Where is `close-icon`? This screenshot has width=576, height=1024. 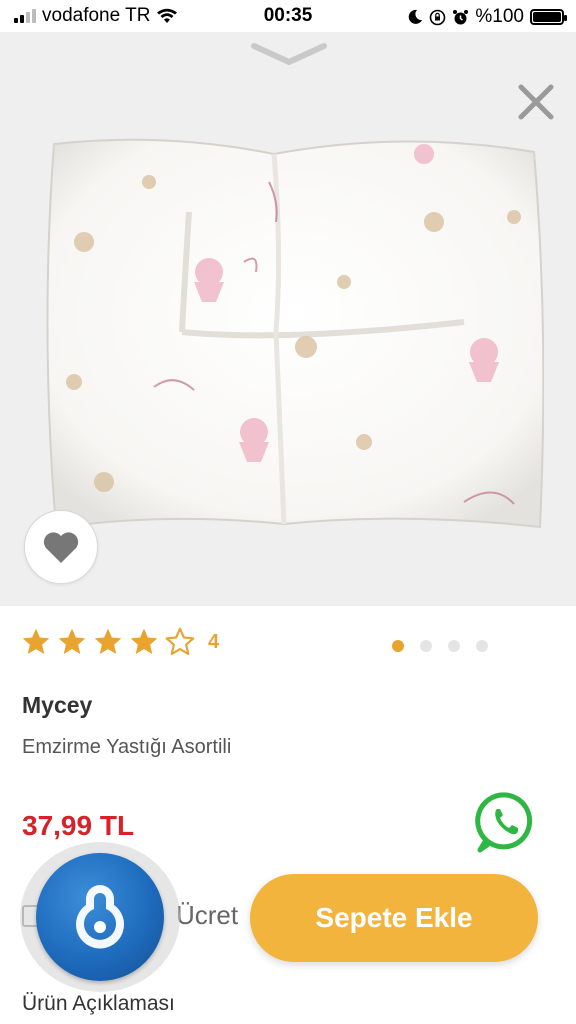 close-icon is located at coordinates (536, 102).